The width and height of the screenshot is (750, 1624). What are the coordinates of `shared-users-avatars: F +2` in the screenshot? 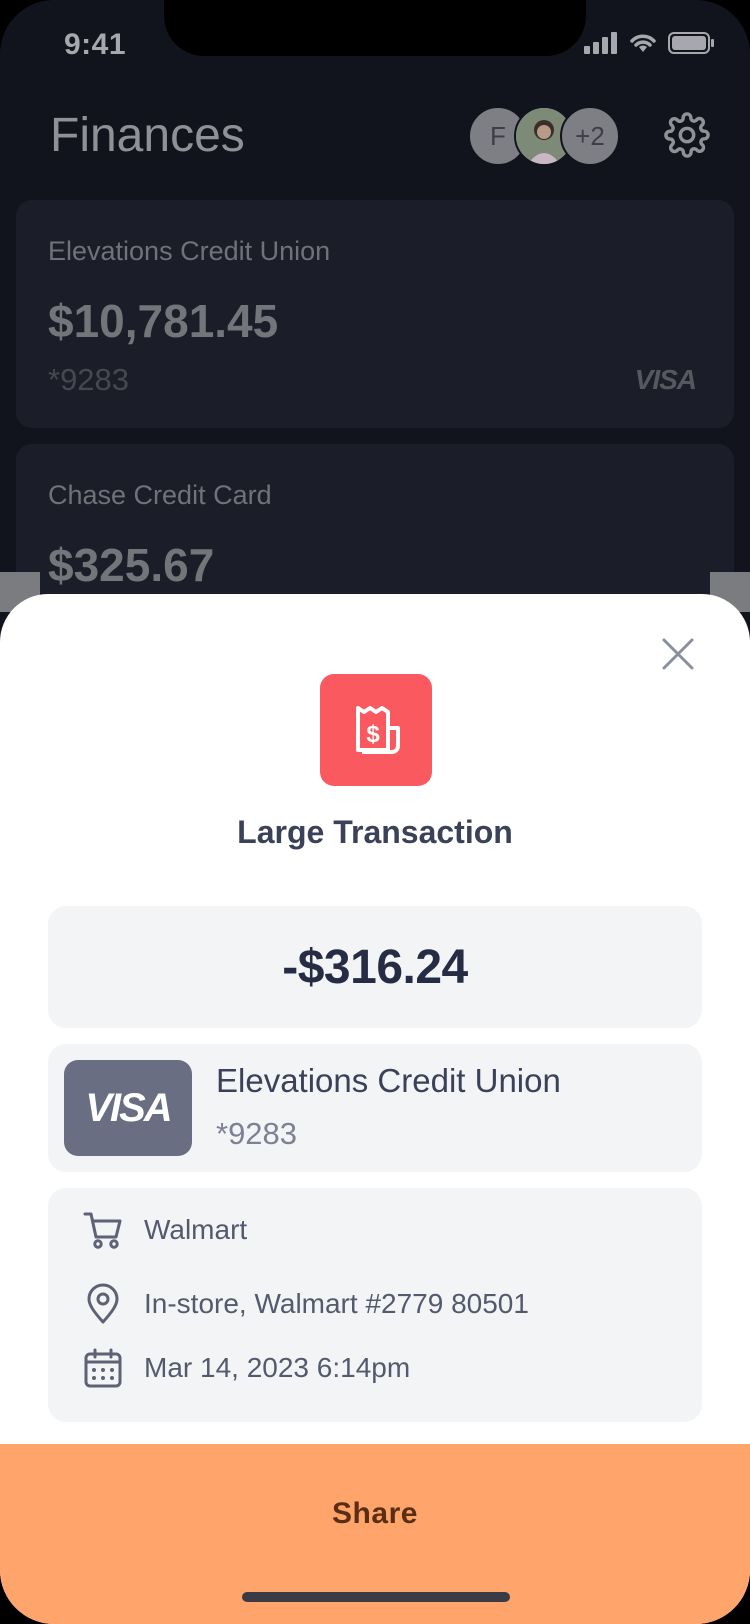 It's located at (546, 136).